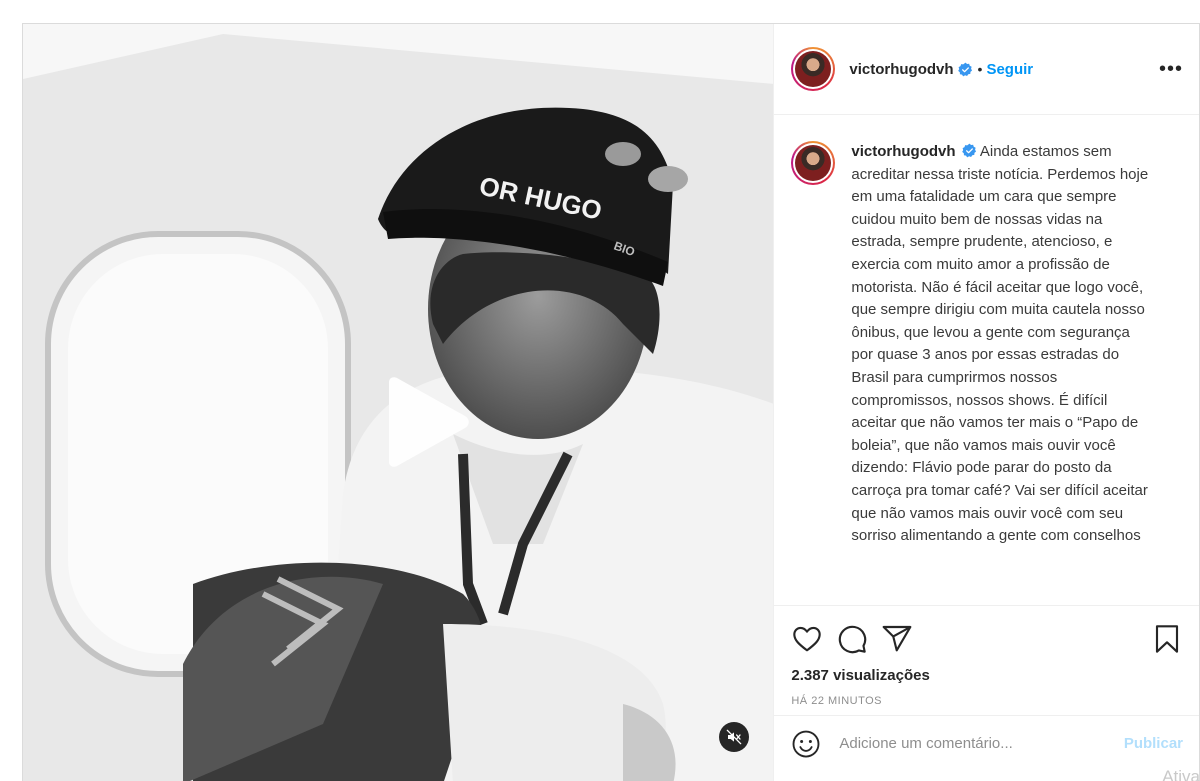 The height and width of the screenshot is (781, 1200). What do you see at coordinates (807, 639) in the screenshot?
I see `heart-icon` at bounding box center [807, 639].